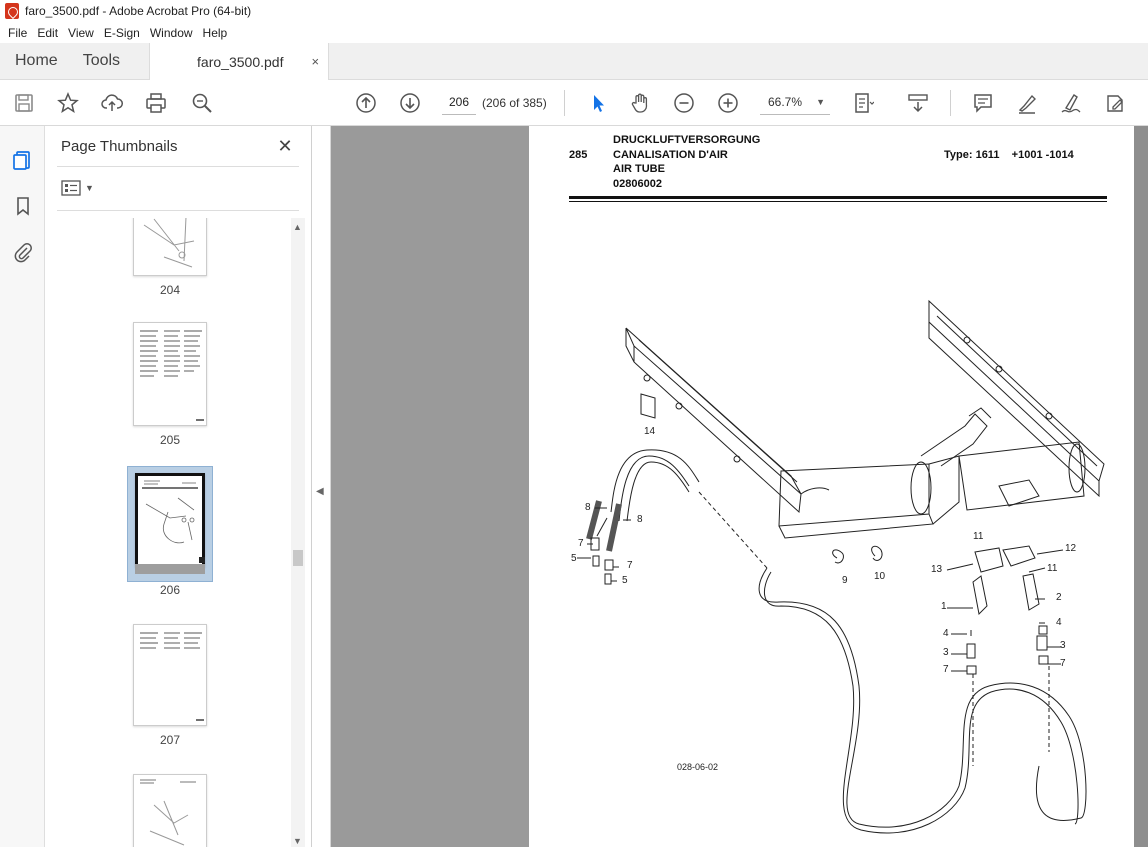  What do you see at coordinates (22, 486) in the screenshot?
I see `left-rail` at bounding box center [22, 486].